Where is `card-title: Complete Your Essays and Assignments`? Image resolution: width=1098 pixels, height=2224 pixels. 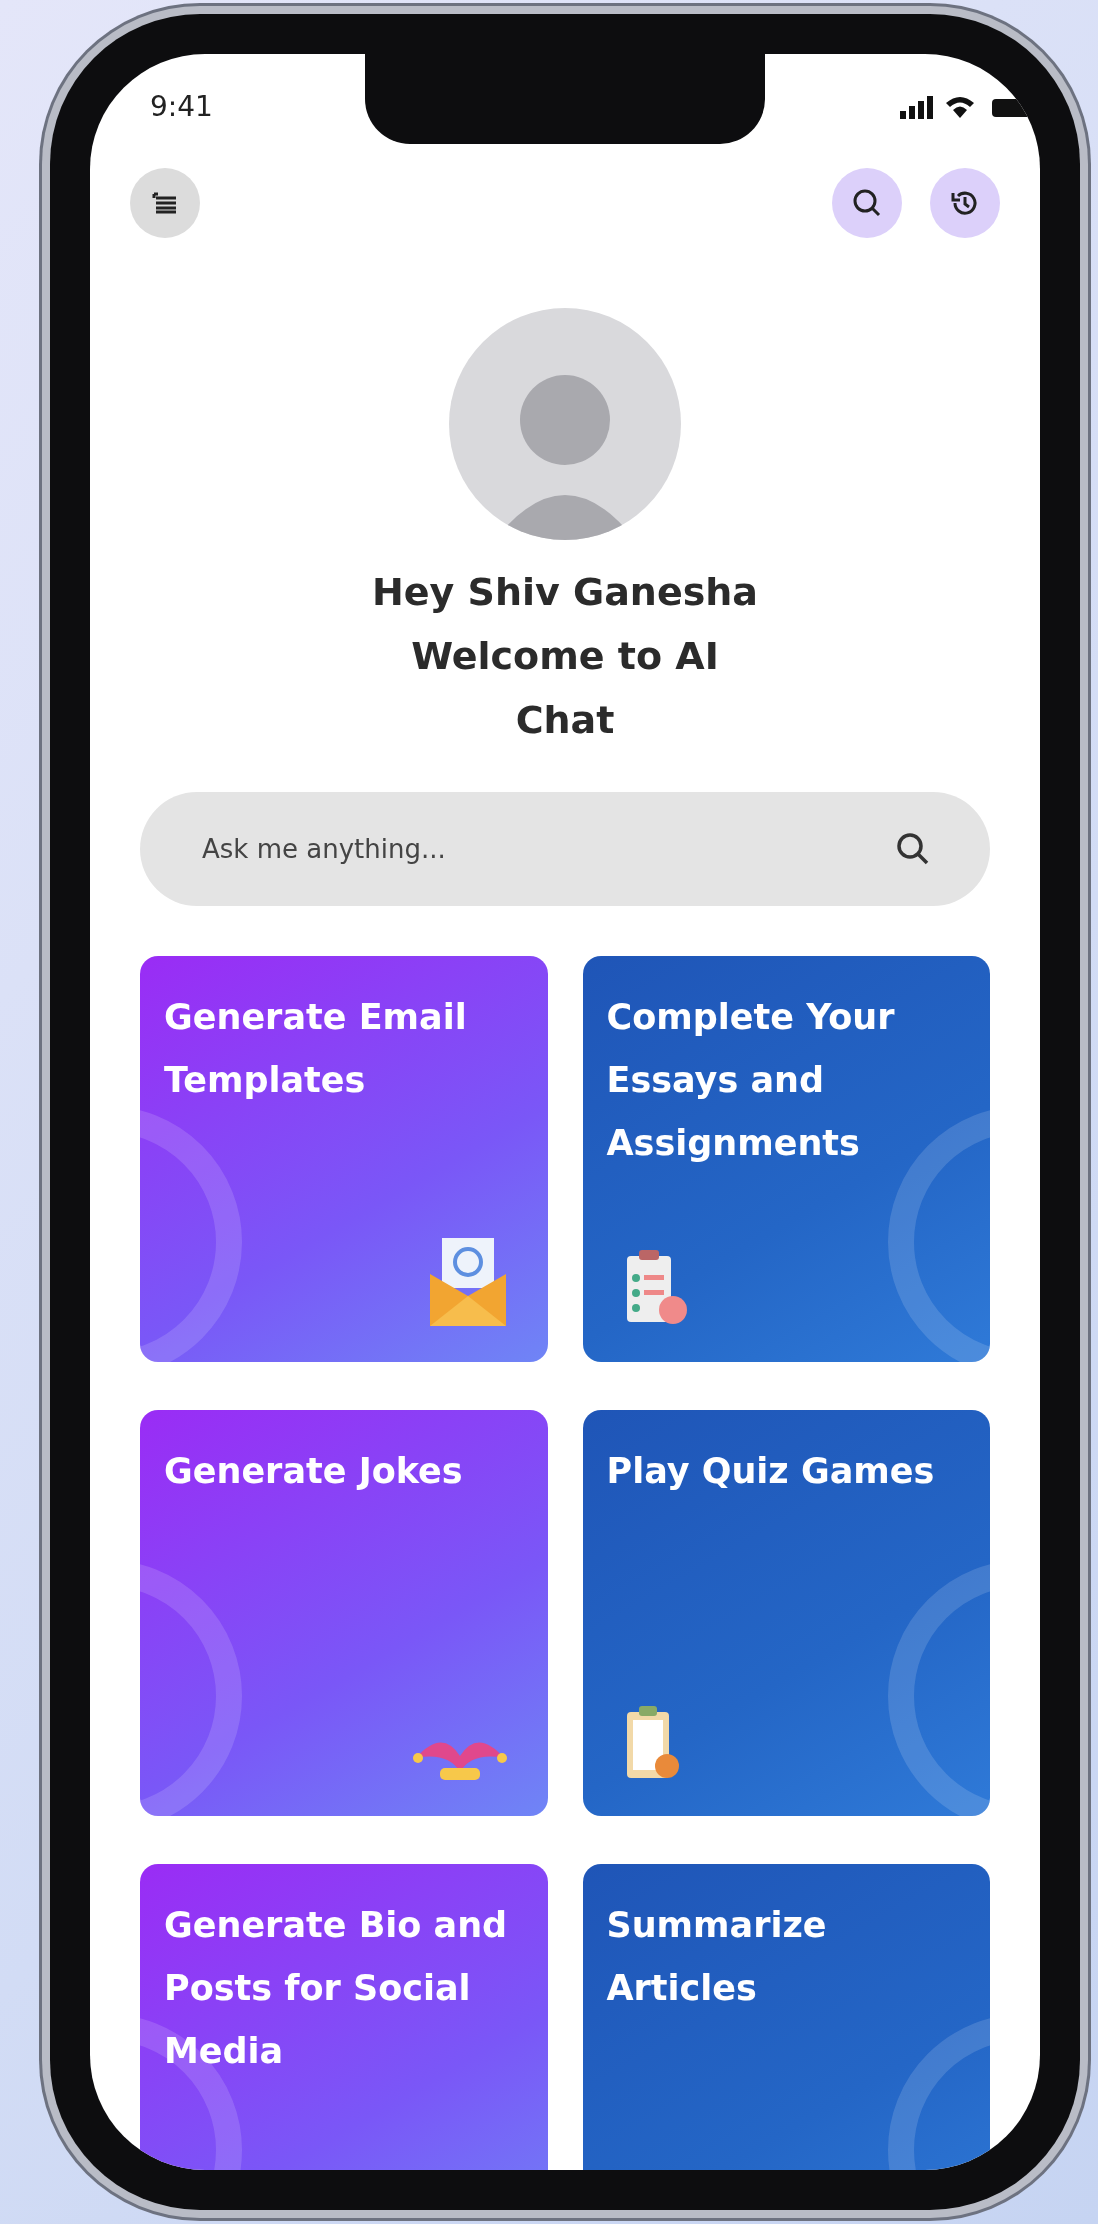 card-title: Complete Your Essays and Assignments is located at coordinates (751, 1080).